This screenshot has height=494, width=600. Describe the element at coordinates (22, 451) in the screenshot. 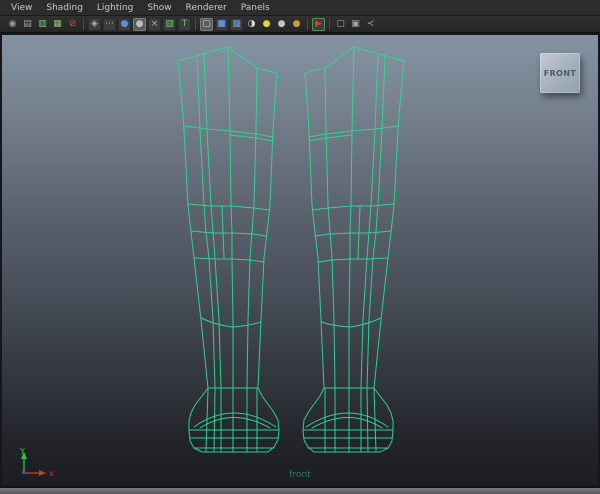

I see `axis-y-label: Y` at that location.